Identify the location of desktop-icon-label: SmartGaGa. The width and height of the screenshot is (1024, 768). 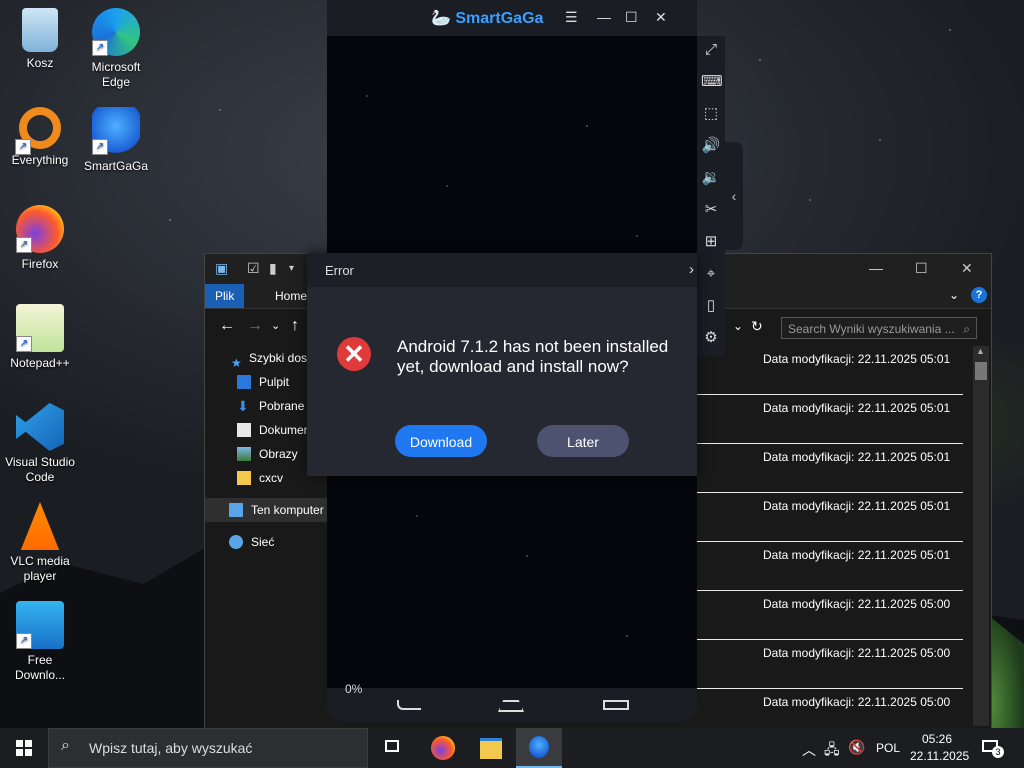
(116, 166).